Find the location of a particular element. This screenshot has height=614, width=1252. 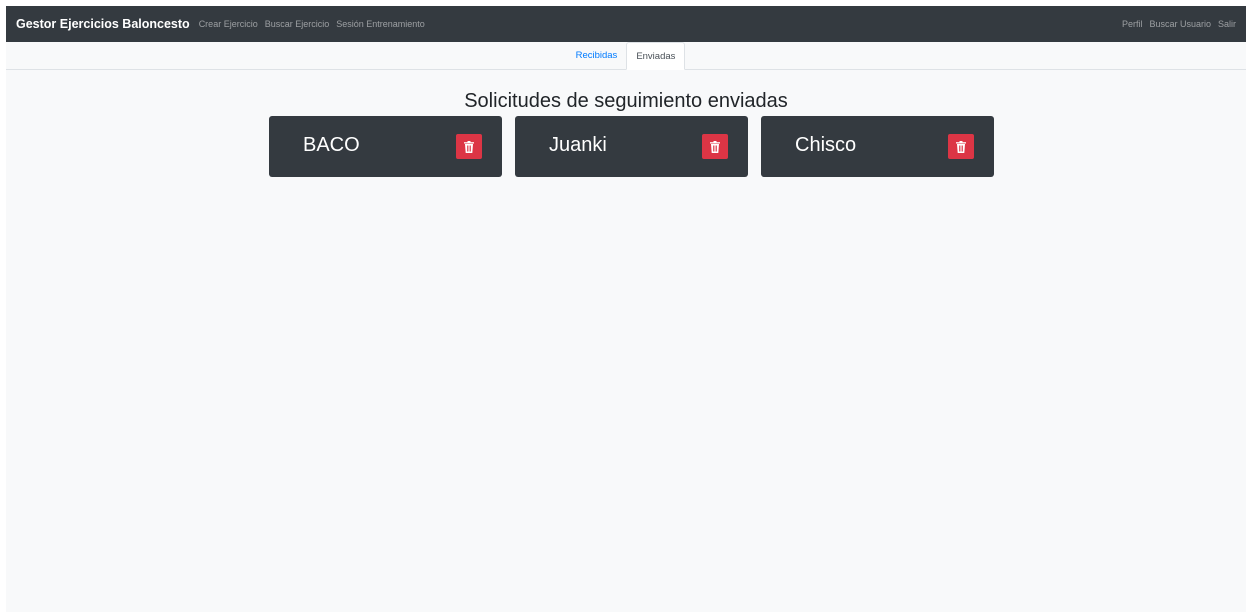

nav-link-perfil: Perfil is located at coordinates (1132, 24).